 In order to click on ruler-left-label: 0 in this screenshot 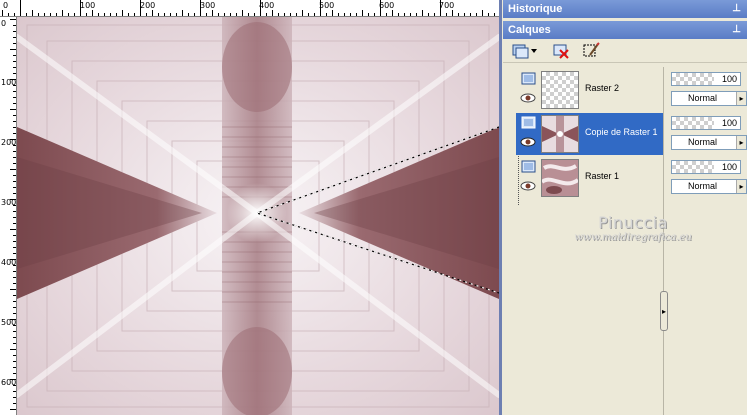, I will do `click(4, 23)`.